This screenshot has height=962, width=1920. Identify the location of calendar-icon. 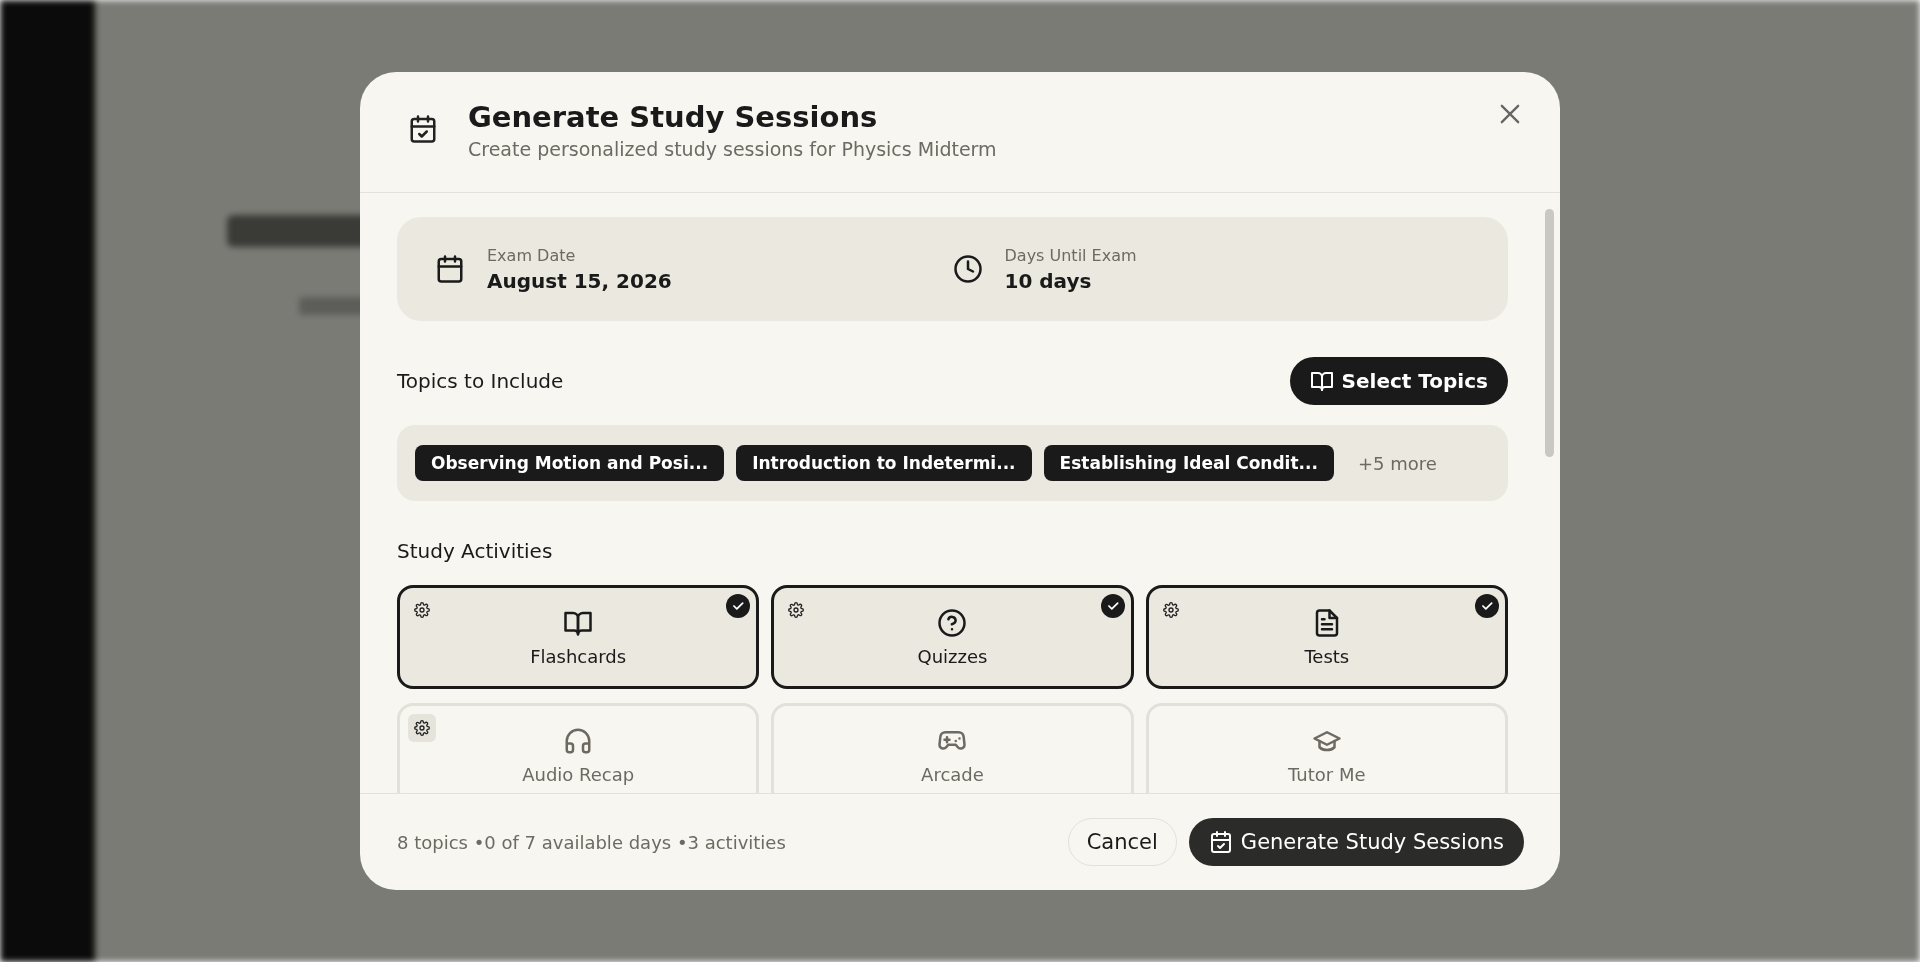
(450, 269).